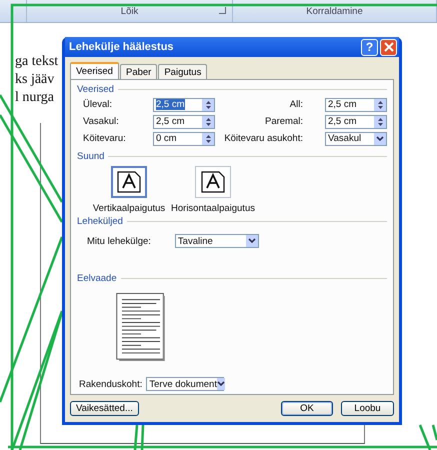 The height and width of the screenshot is (450, 437). What do you see at coordinates (213, 208) in the screenshot?
I see `orientation-label: Horisontaalpaigutus` at bounding box center [213, 208].